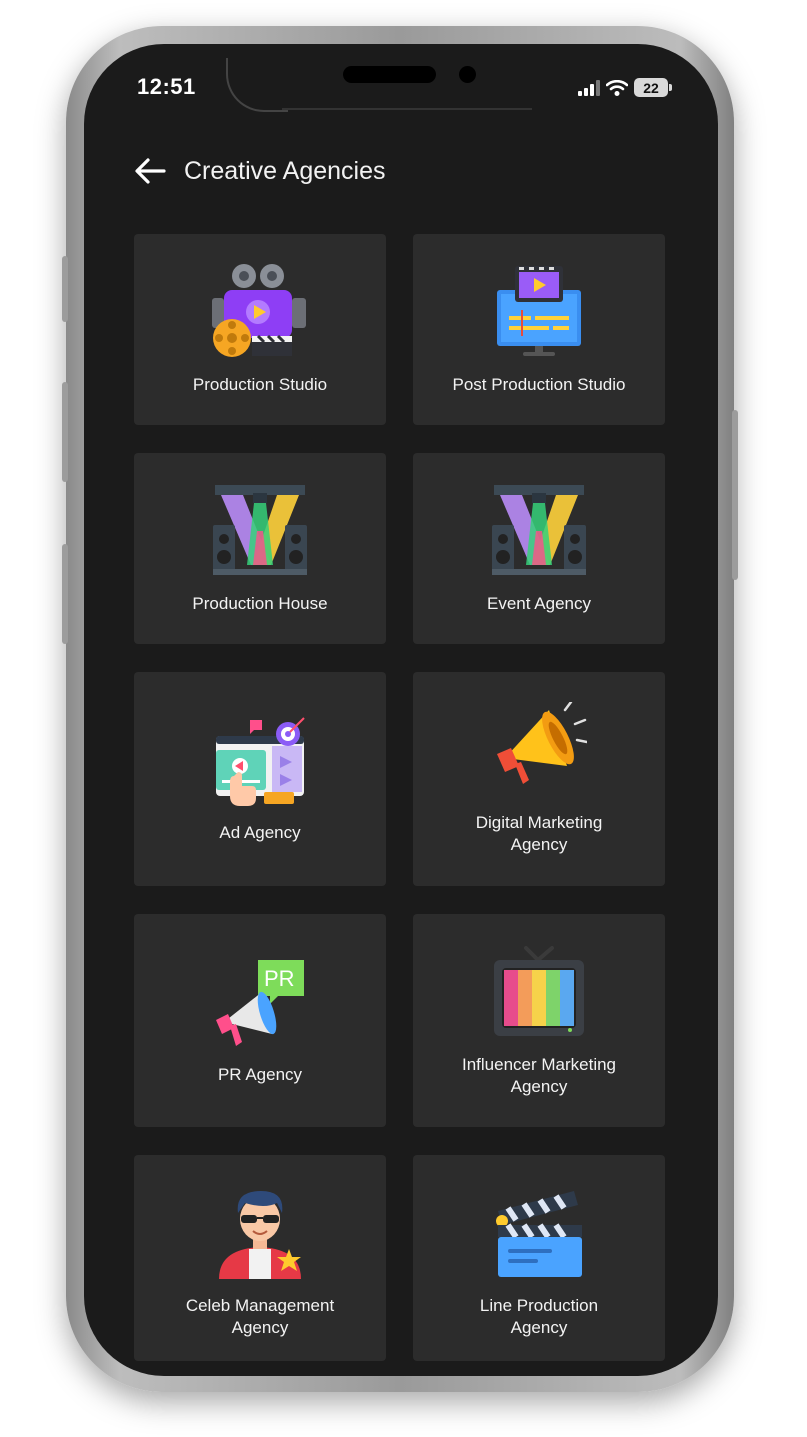  Describe the element at coordinates (259, 310) in the screenshot. I see `film-camera-icon` at that location.